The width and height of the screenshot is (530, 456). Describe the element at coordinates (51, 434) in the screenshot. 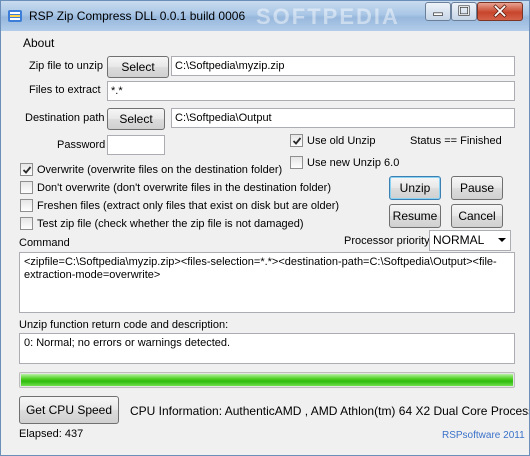

I see `elapsed-text: Elapsed: 437` at that location.